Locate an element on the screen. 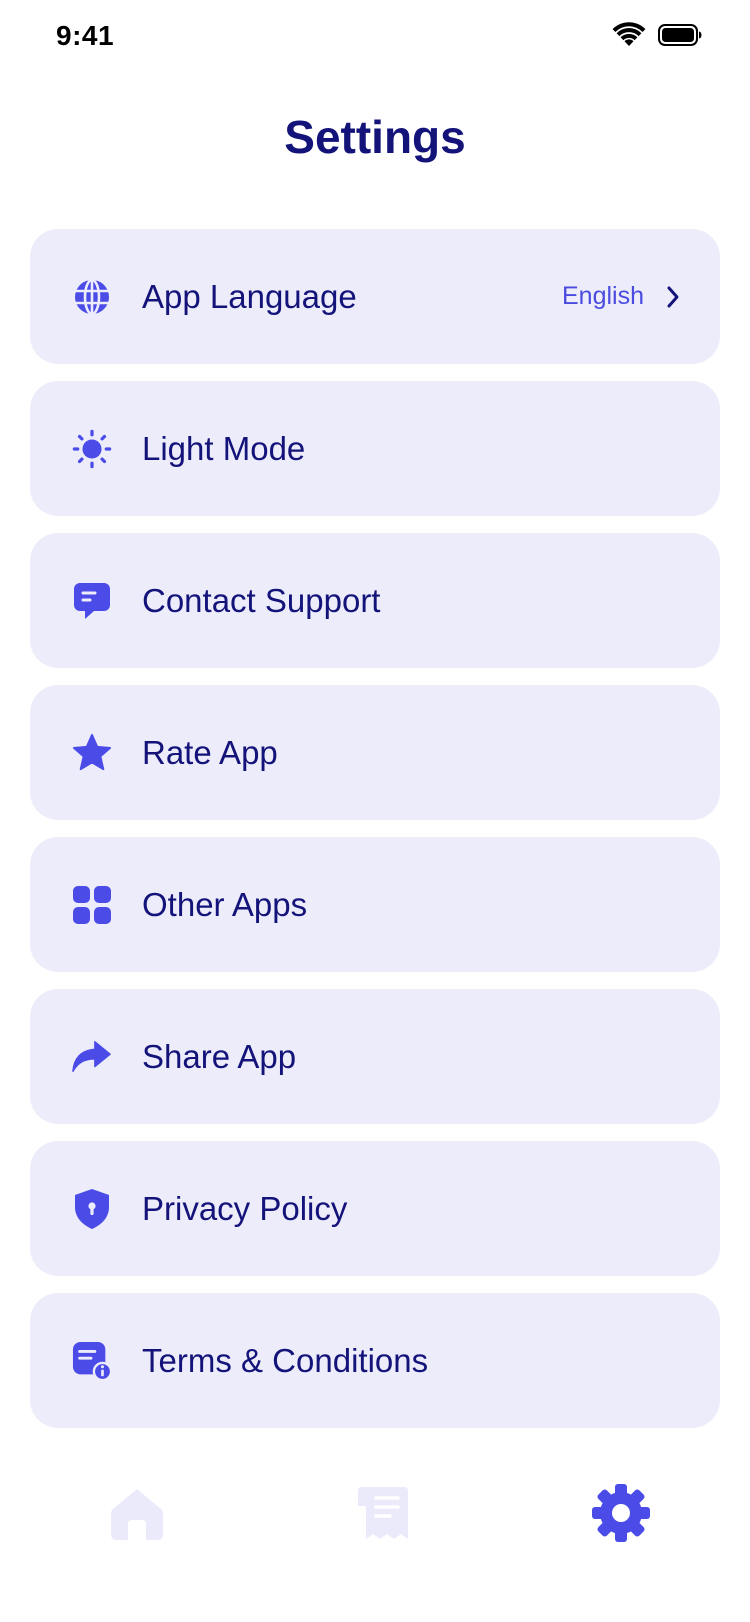 Image resolution: width=750 pixels, height=1622 pixels. tab-home is located at coordinates (137, 1515).